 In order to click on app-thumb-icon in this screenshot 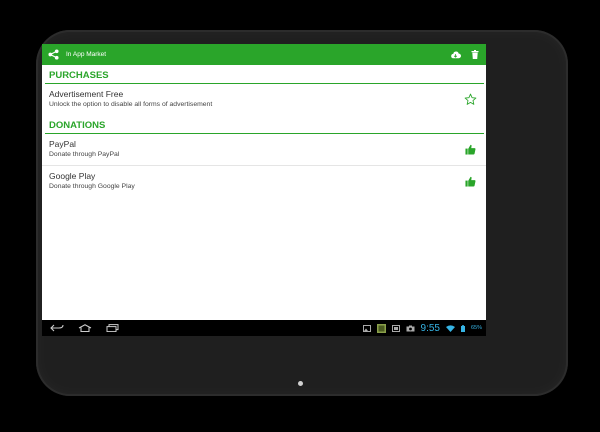, I will do `click(381, 328)`.